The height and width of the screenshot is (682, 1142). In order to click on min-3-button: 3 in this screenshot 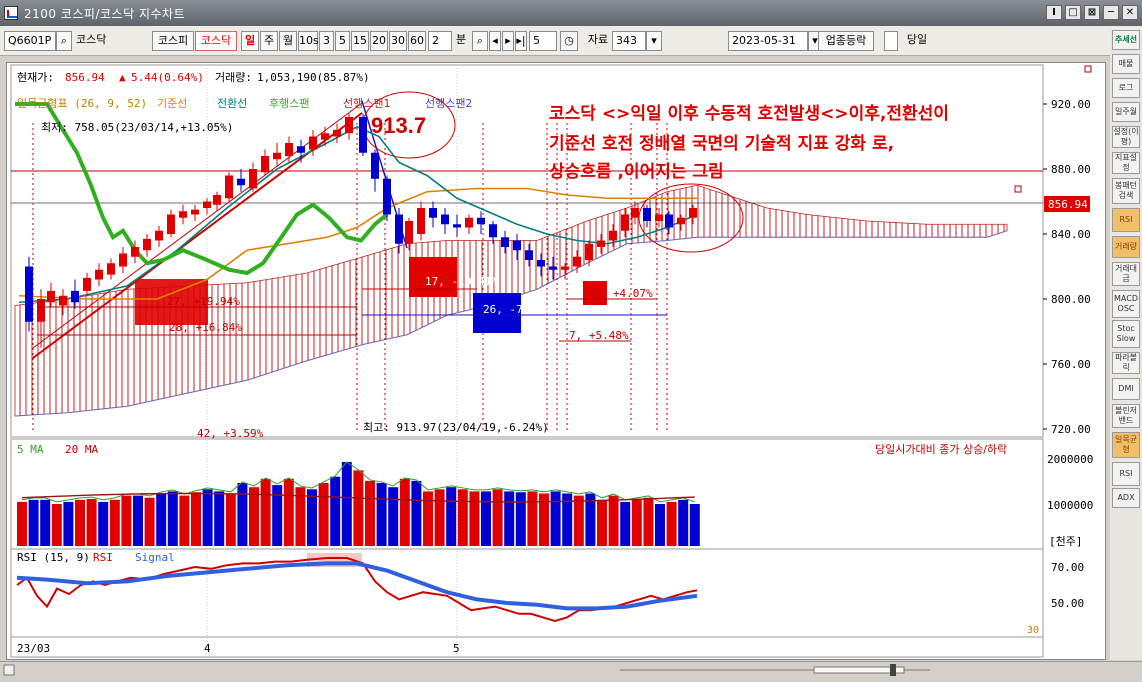, I will do `click(326, 41)`.